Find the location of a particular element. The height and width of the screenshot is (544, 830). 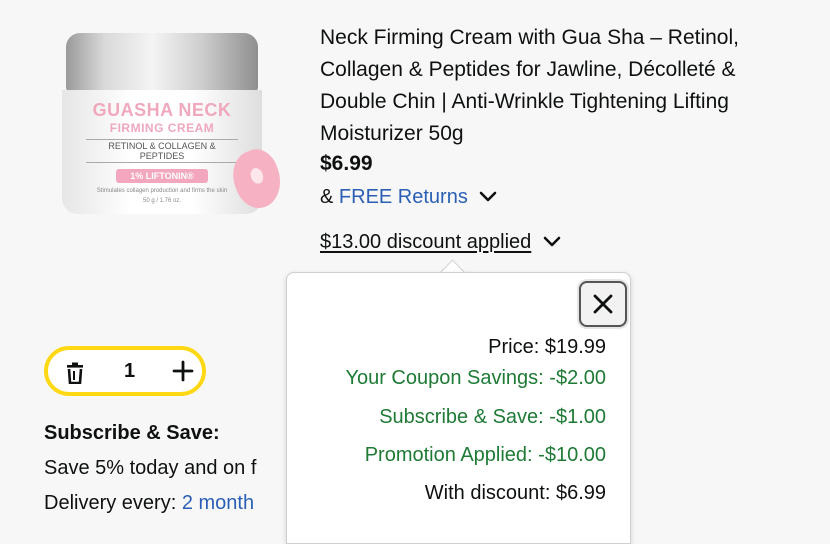

quantity-value: 1 is located at coordinates (130, 371).